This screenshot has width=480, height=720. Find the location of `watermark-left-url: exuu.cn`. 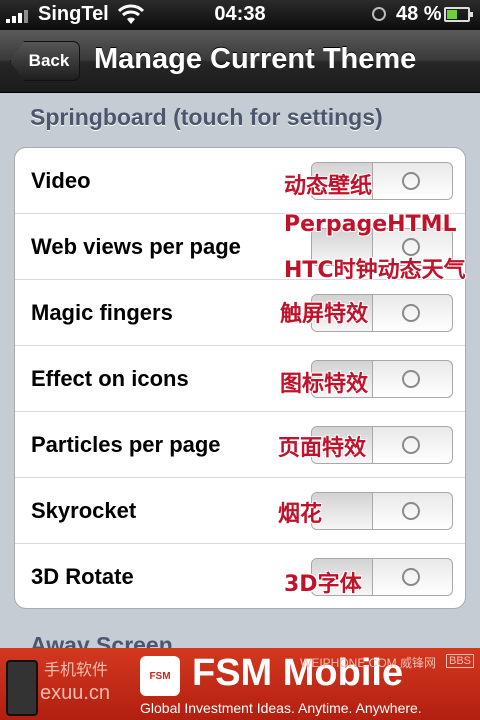

watermark-left-url: exuu.cn is located at coordinates (75, 693).